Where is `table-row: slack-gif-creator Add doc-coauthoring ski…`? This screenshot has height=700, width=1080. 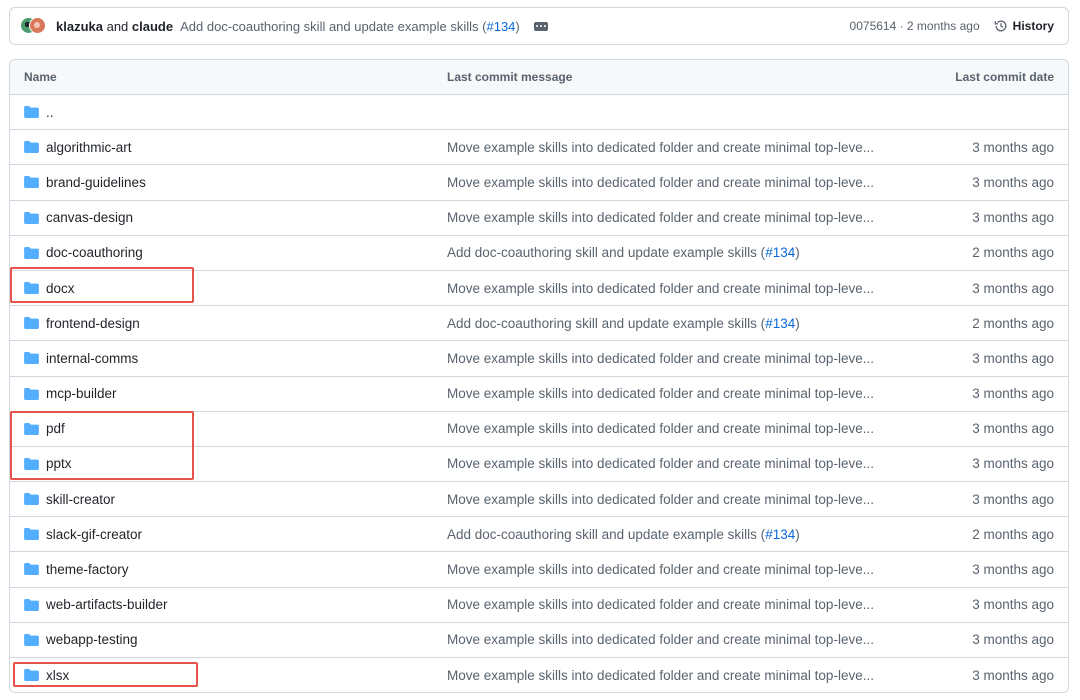 table-row: slack-gif-creator Add doc-coauthoring ski… is located at coordinates (539, 535).